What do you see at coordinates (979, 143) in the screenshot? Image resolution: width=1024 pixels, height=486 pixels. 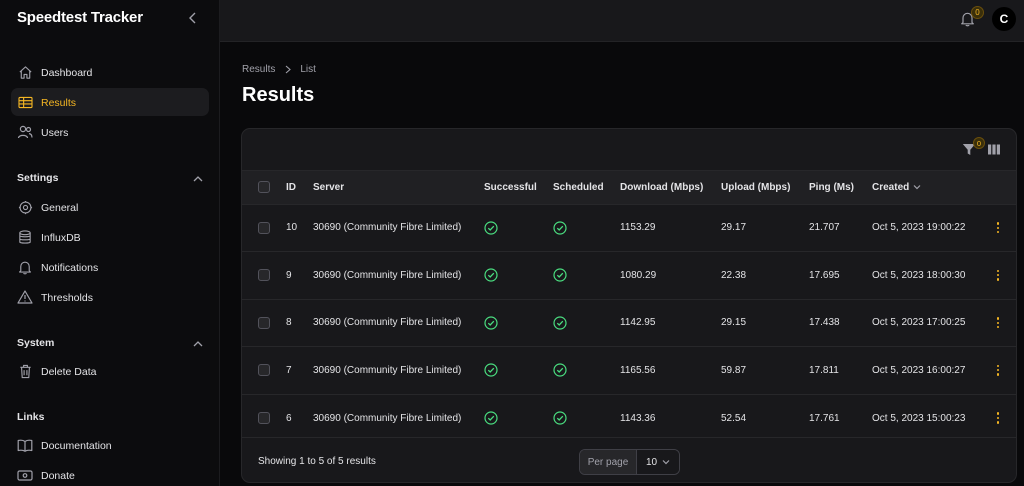 I see `filter-count-badge: 0` at bounding box center [979, 143].